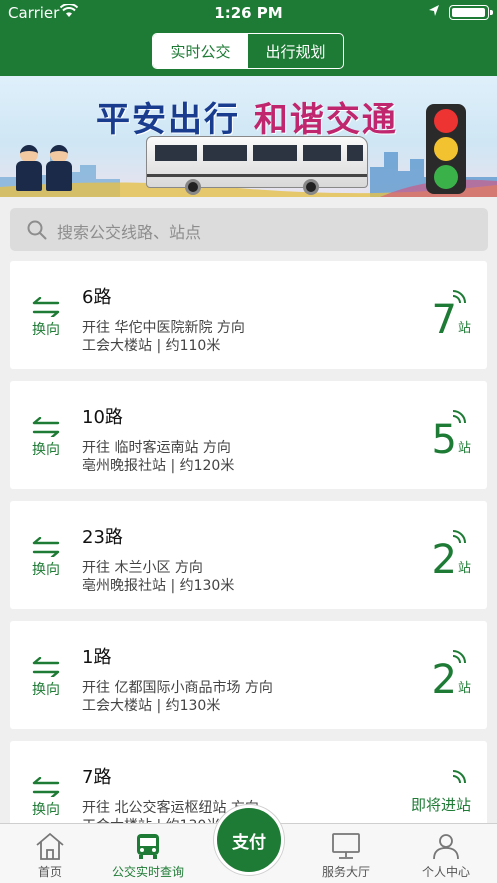 The height and width of the screenshot is (883, 497). What do you see at coordinates (440, 805) in the screenshot?
I see `arrival-status-text: 即将进站` at bounding box center [440, 805].